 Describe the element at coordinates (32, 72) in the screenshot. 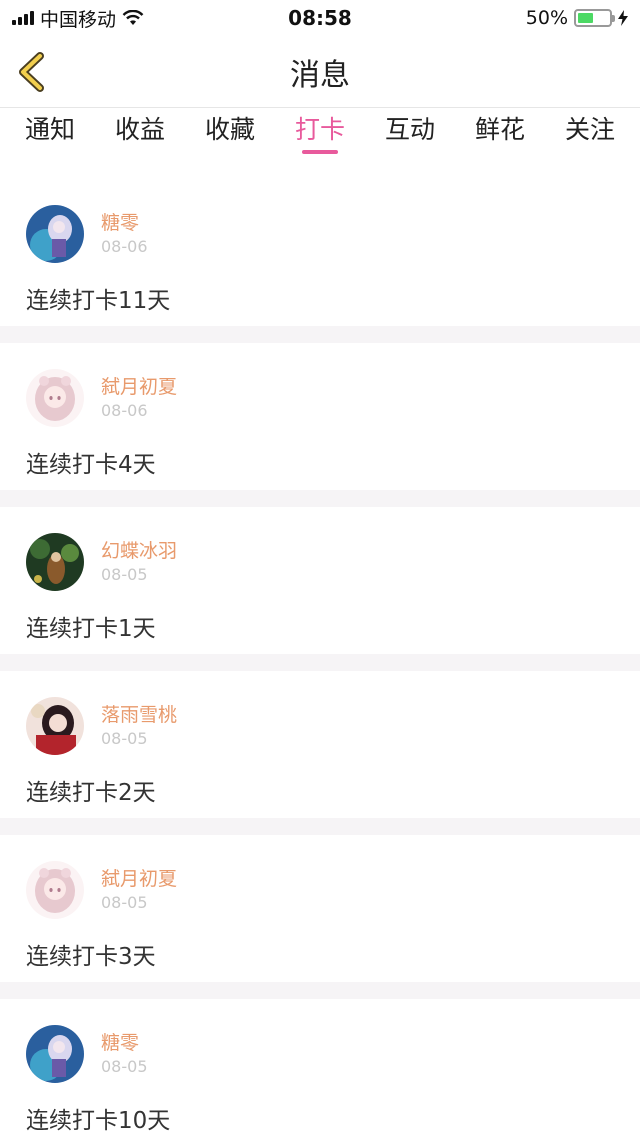

I see `chevron-left-icon` at that location.